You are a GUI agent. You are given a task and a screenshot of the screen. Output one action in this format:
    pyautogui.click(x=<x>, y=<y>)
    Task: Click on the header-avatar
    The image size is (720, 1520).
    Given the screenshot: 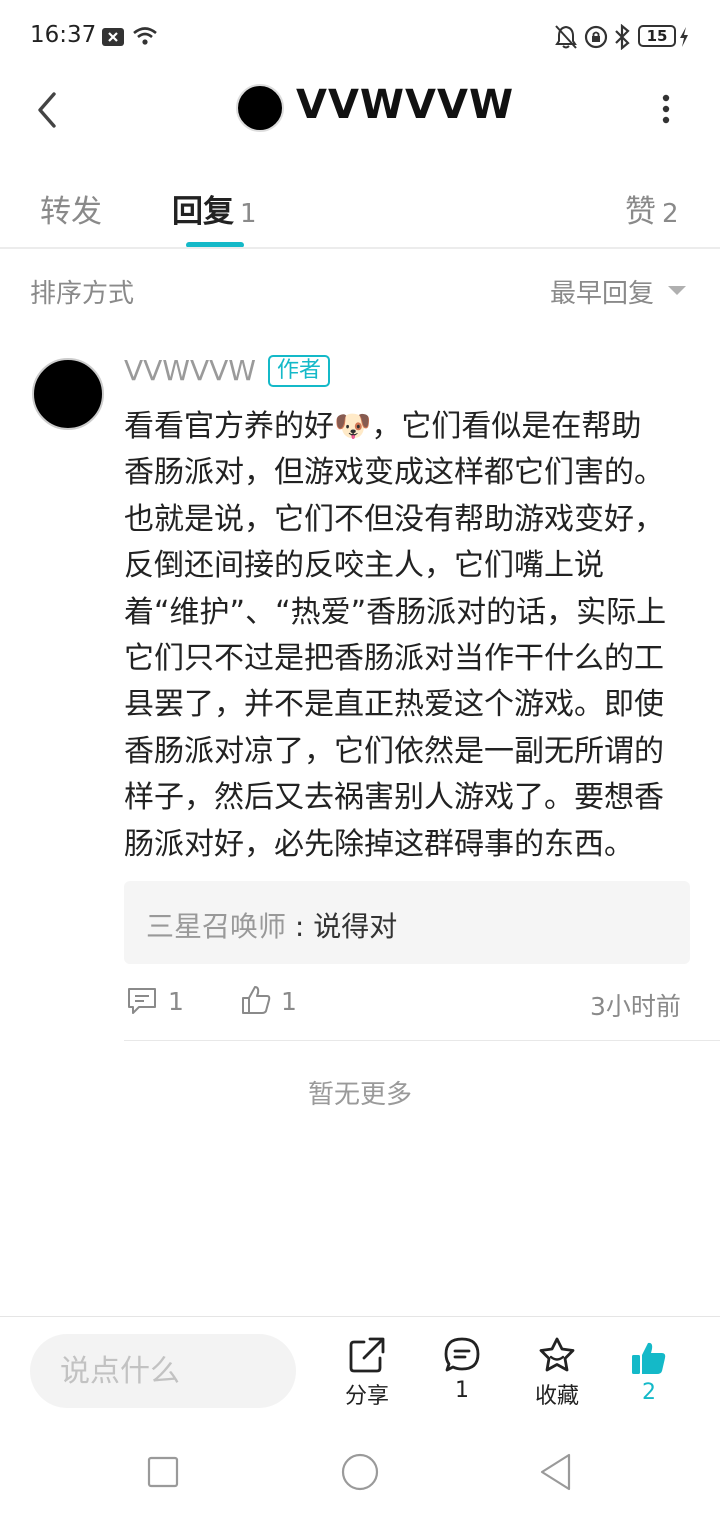 What is the action you would take?
    pyautogui.click(x=260, y=108)
    